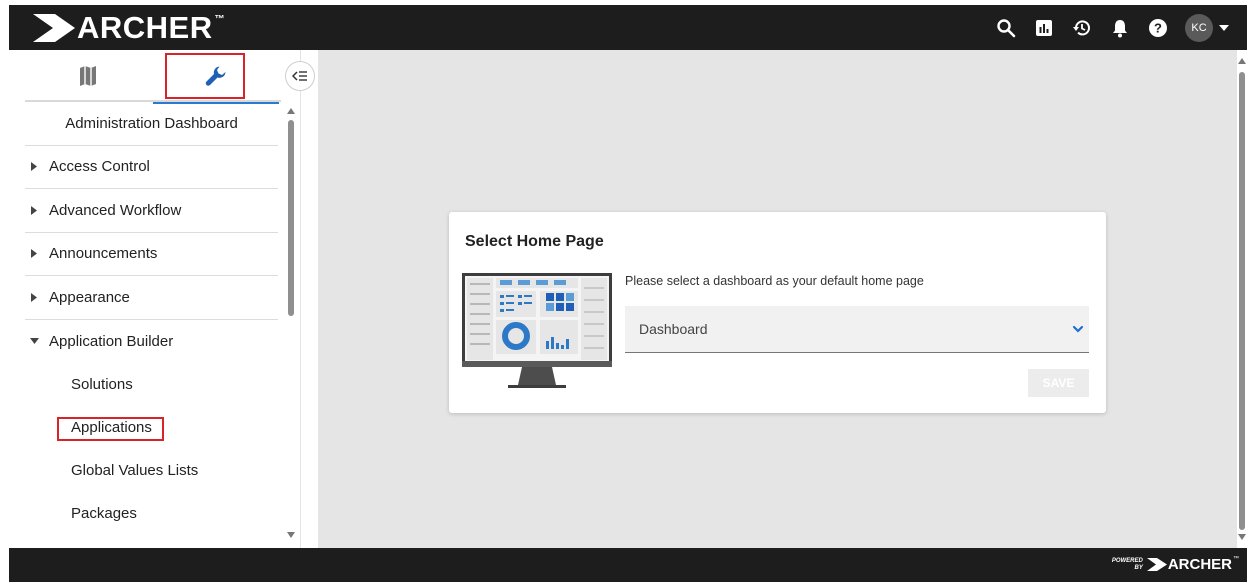  Describe the element at coordinates (111, 341) in the screenshot. I see `nav-label: Application Builder` at that location.